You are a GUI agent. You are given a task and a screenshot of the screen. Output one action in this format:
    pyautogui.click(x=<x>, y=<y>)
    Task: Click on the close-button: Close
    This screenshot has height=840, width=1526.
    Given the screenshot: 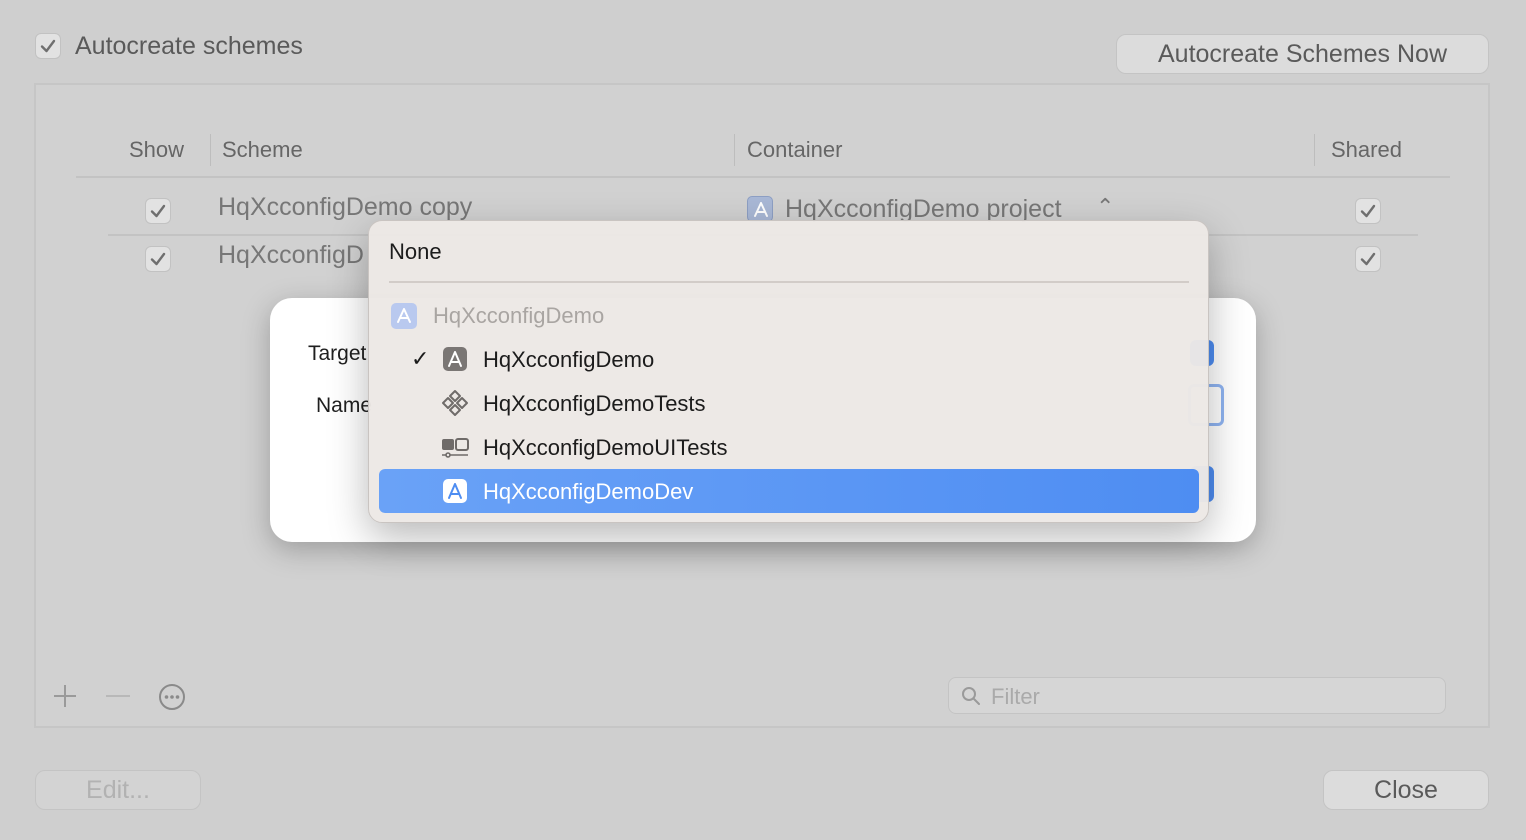 What is the action you would take?
    pyautogui.click(x=1406, y=790)
    